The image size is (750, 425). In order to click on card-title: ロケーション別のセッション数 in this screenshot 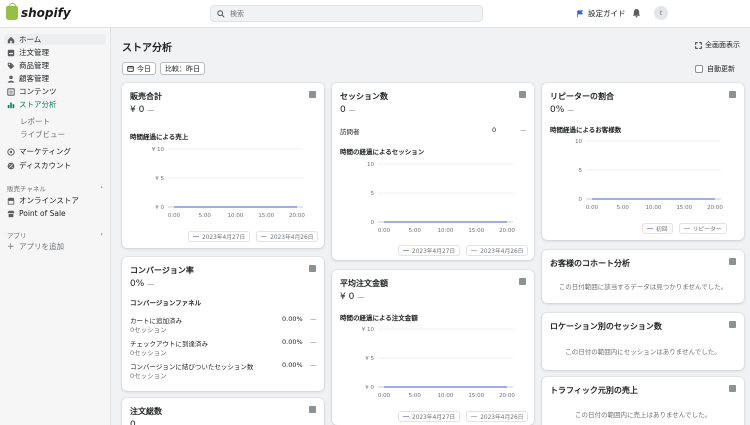, I will do `click(606, 326)`.